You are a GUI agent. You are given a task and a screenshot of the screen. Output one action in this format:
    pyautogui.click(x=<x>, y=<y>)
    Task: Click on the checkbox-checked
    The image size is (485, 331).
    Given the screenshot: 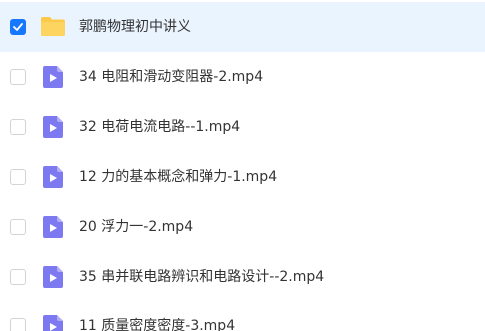 What is the action you would take?
    pyautogui.click(x=18, y=27)
    